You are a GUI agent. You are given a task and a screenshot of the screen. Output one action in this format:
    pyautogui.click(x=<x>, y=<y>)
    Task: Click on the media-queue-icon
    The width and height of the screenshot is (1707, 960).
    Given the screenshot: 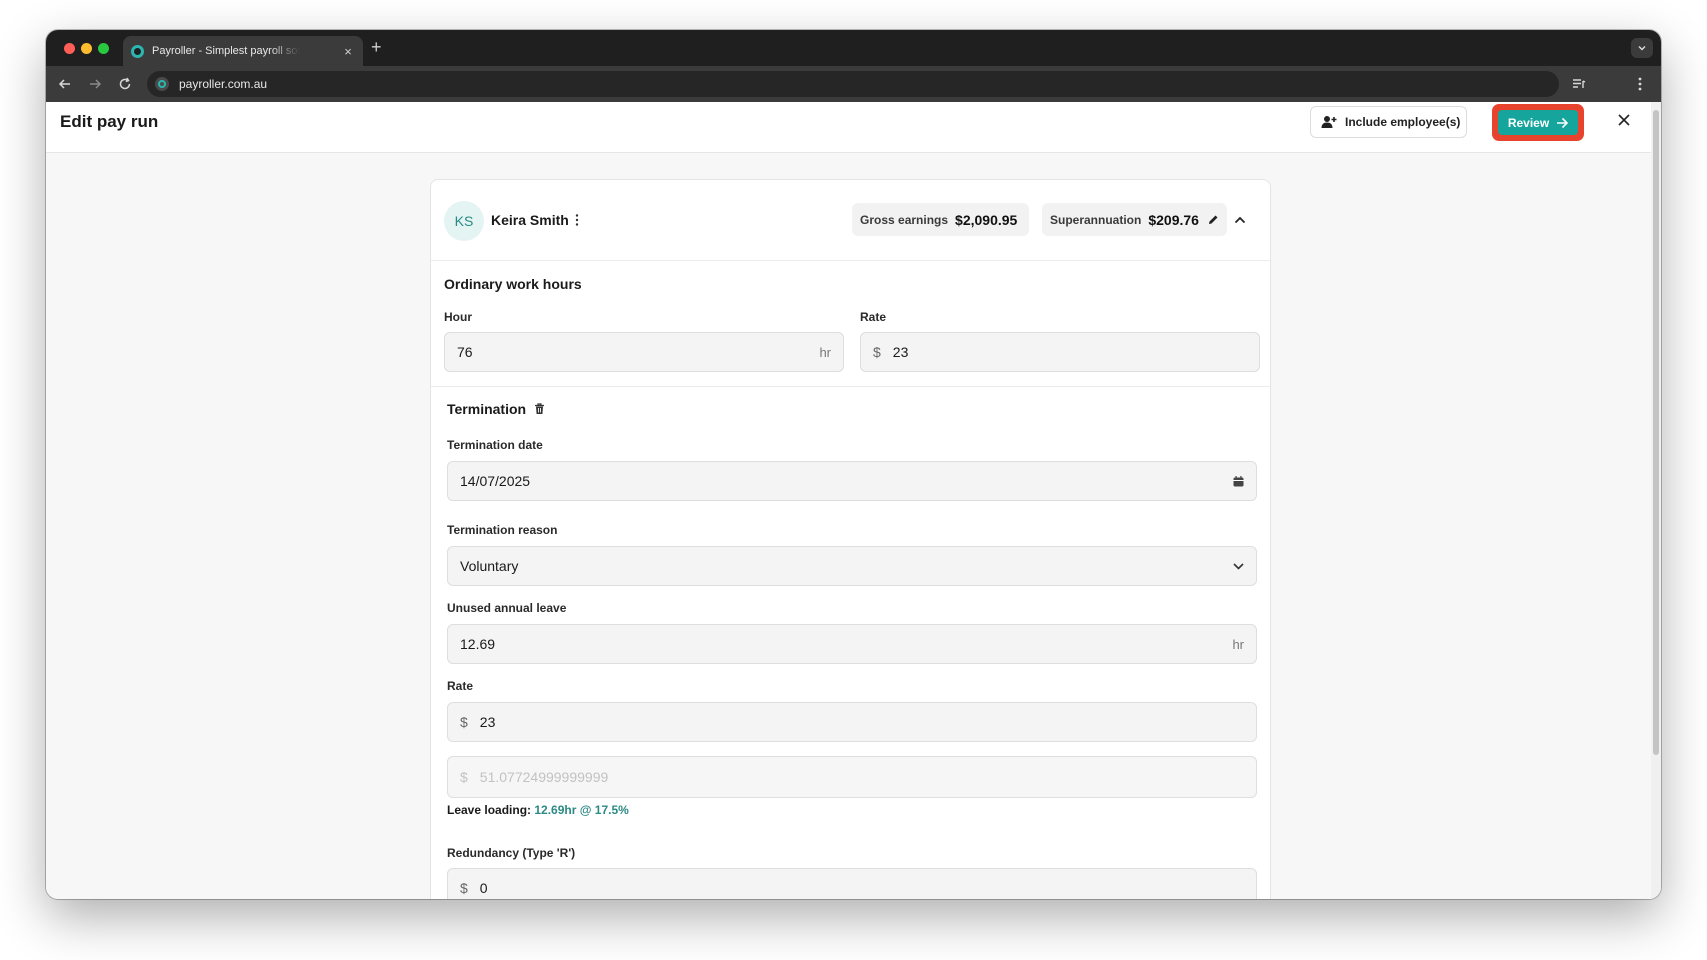 What is the action you would take?
    pyautogui.click(x=1579, y=83)
    